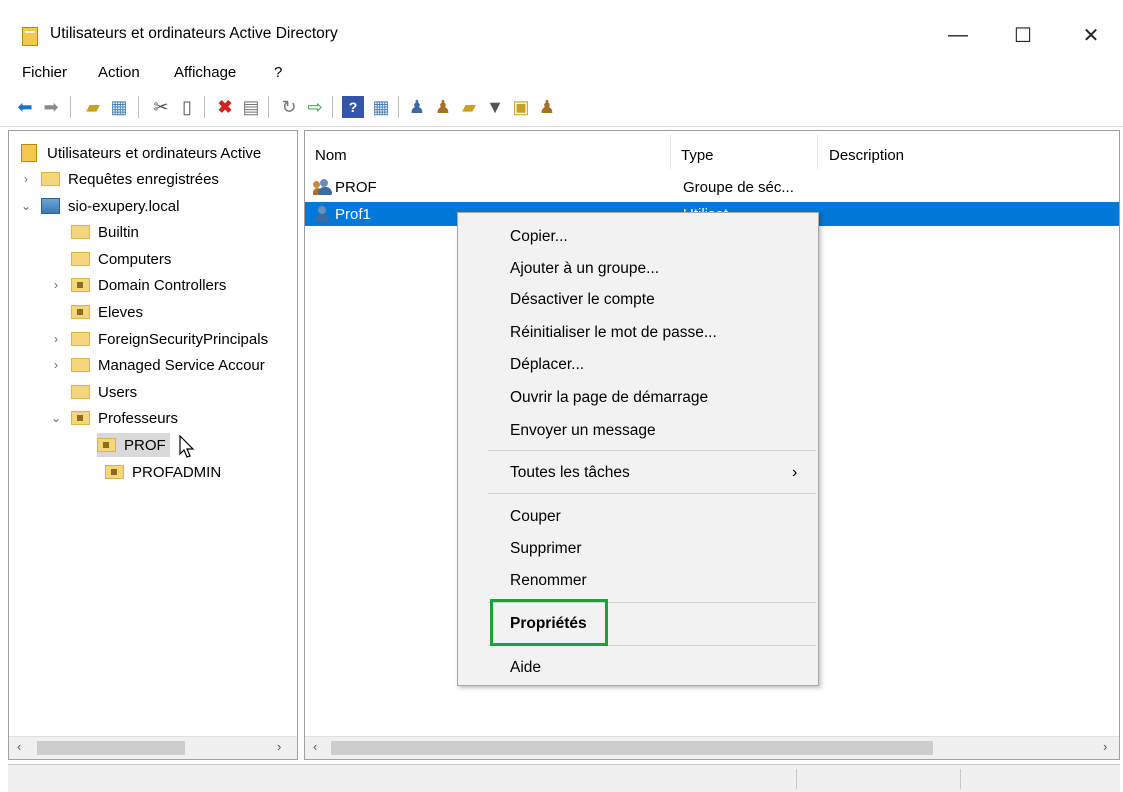 This screenshot has height=792, width=1123. Describe the element at coordinates (50, 206) in the screenshot. I see `domain-icon` at that location.